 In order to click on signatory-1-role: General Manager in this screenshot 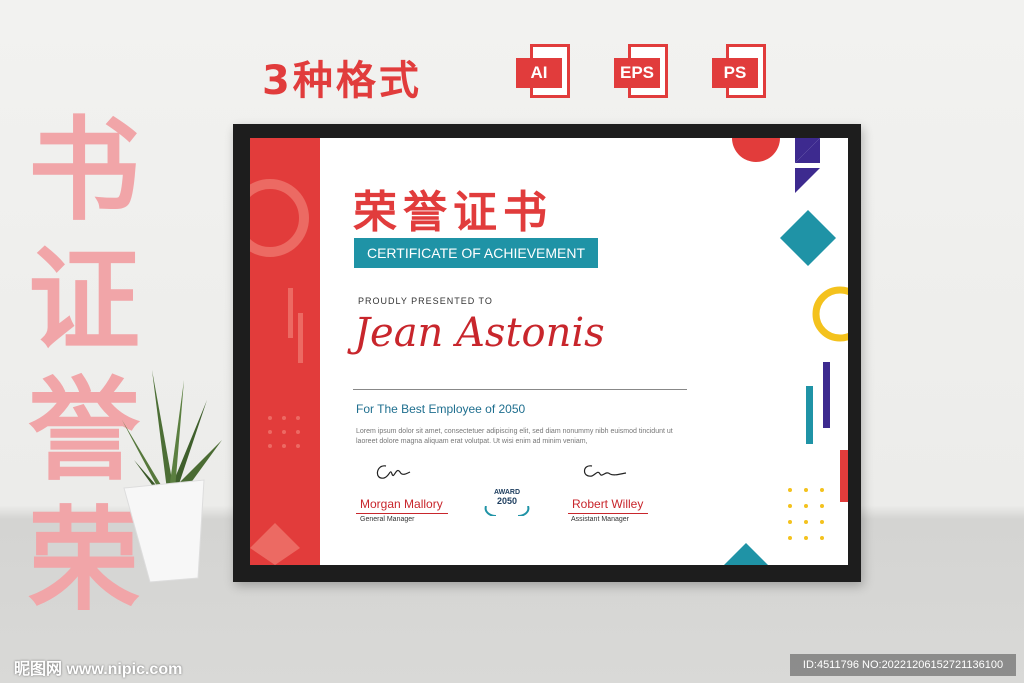, I will do `click(387, 519)`.